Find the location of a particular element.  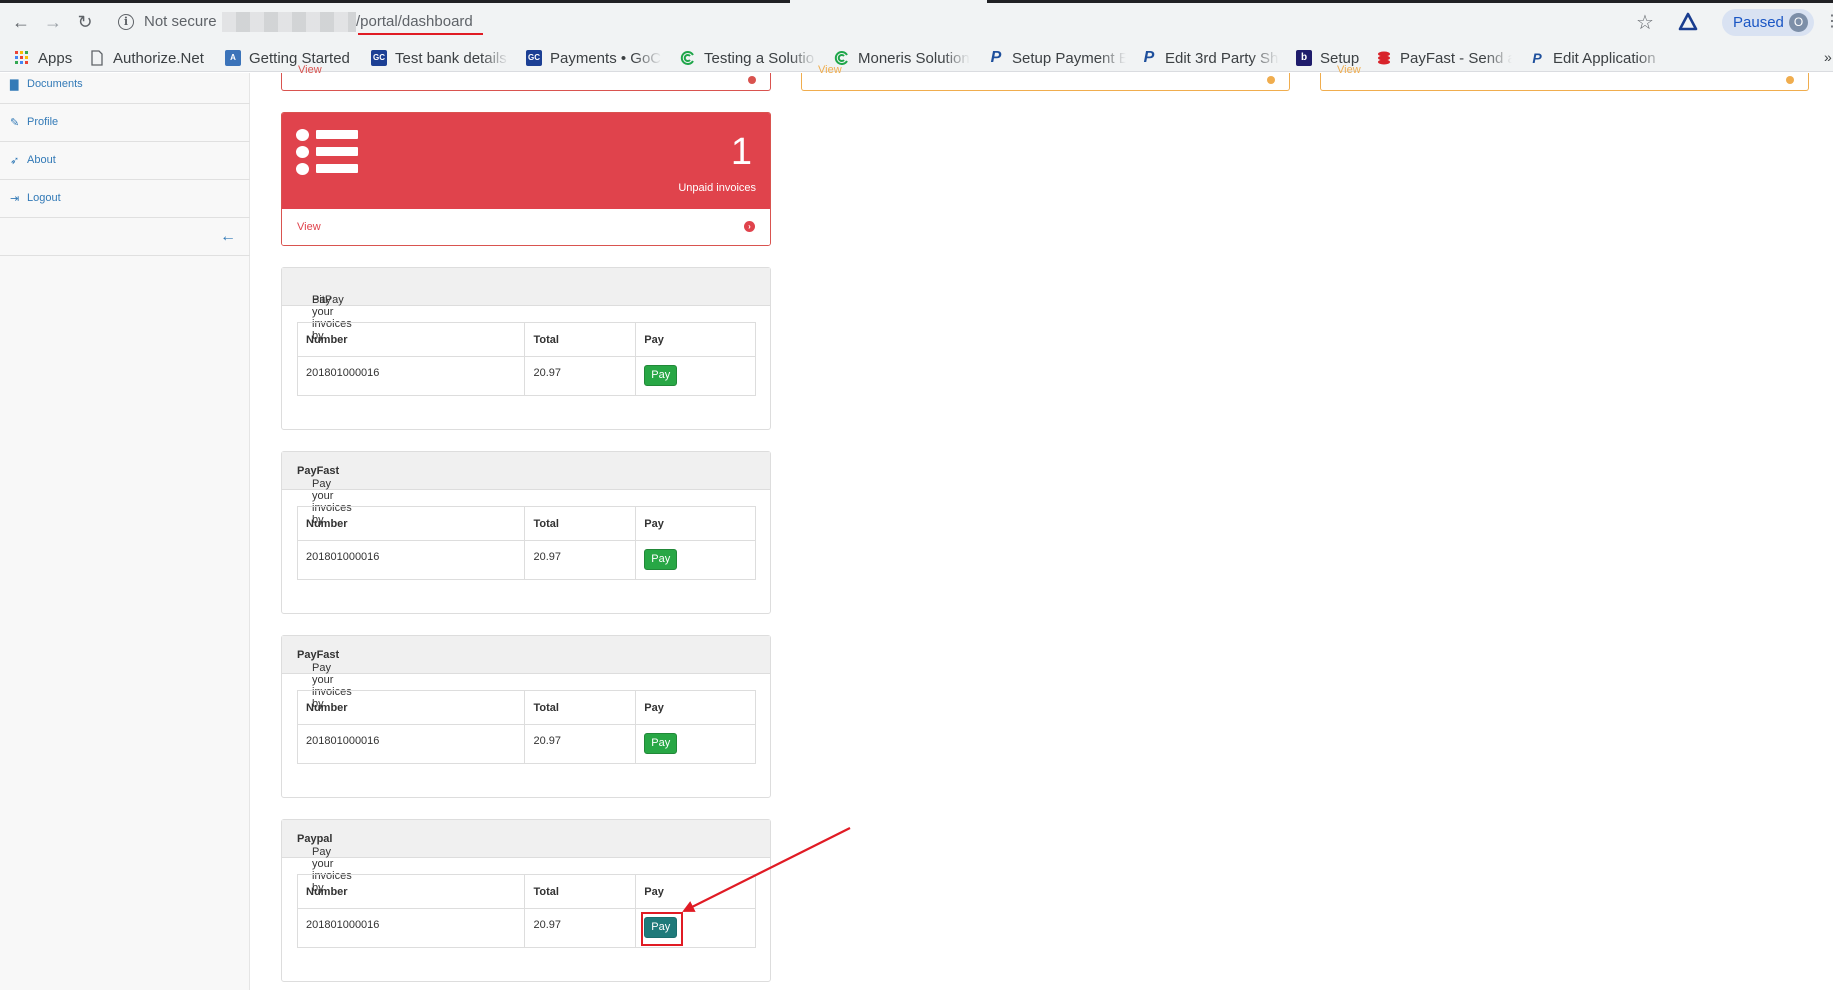

bookmark-item: Apps is located at coordinates (45, 58).